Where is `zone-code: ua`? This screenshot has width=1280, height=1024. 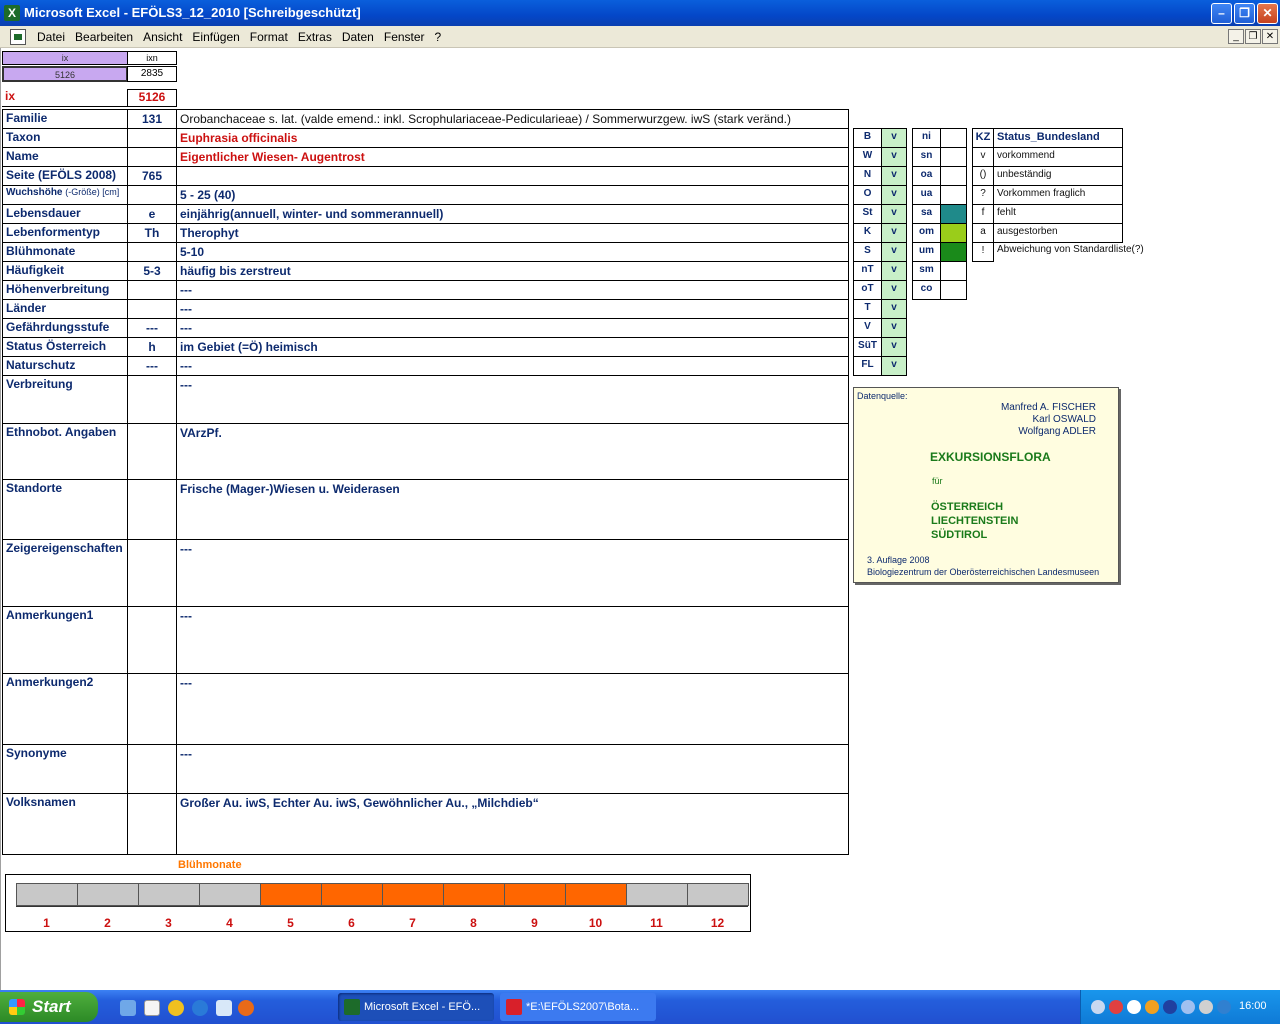
zone-code: ua is located at coordinates (926, 195).